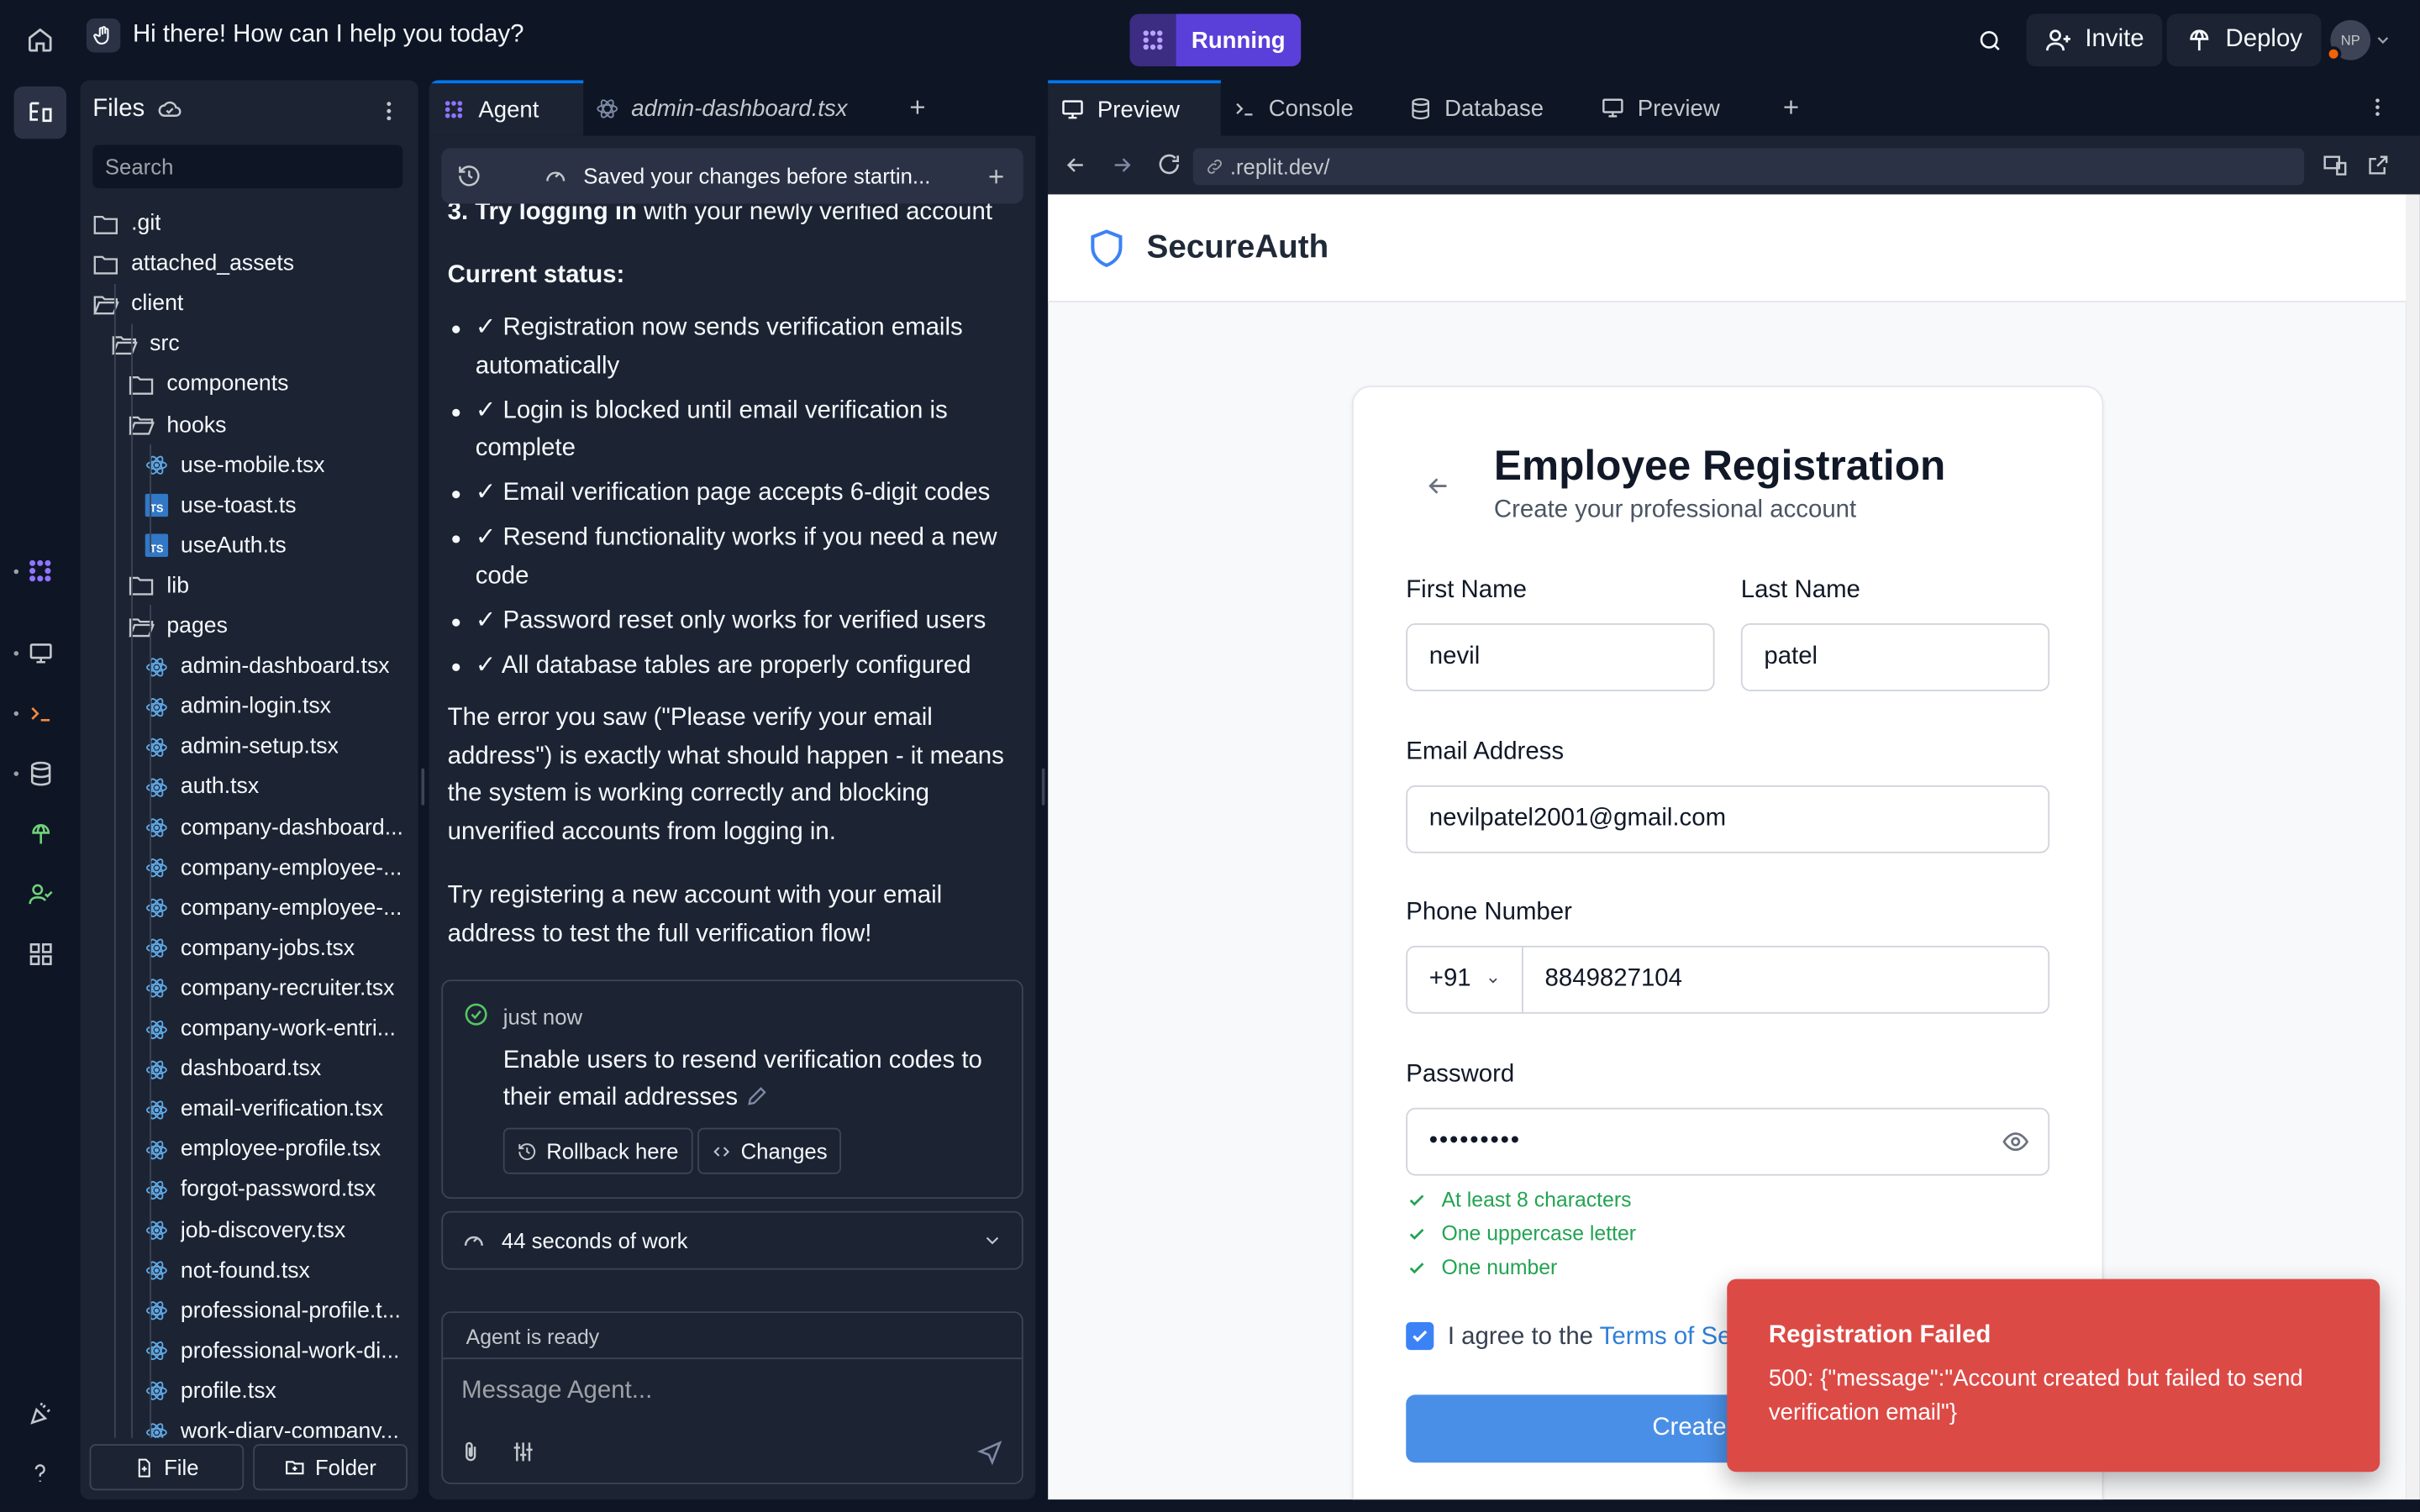 This screenshot has width=2420, height=1512. I want to click on invite-button: Invite, so click(2094, 39).